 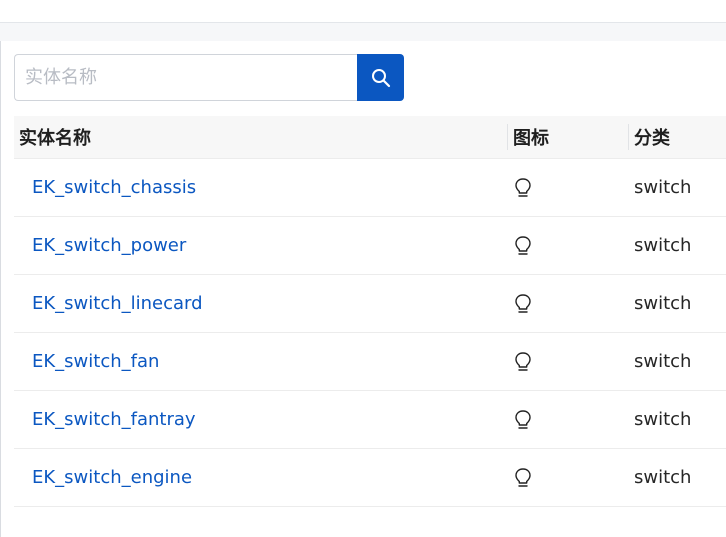 What do you see at coordinates (531, 138) in the screenshot?
I see `column-header-icon-label: 图标` at bounding box center [531, 138].